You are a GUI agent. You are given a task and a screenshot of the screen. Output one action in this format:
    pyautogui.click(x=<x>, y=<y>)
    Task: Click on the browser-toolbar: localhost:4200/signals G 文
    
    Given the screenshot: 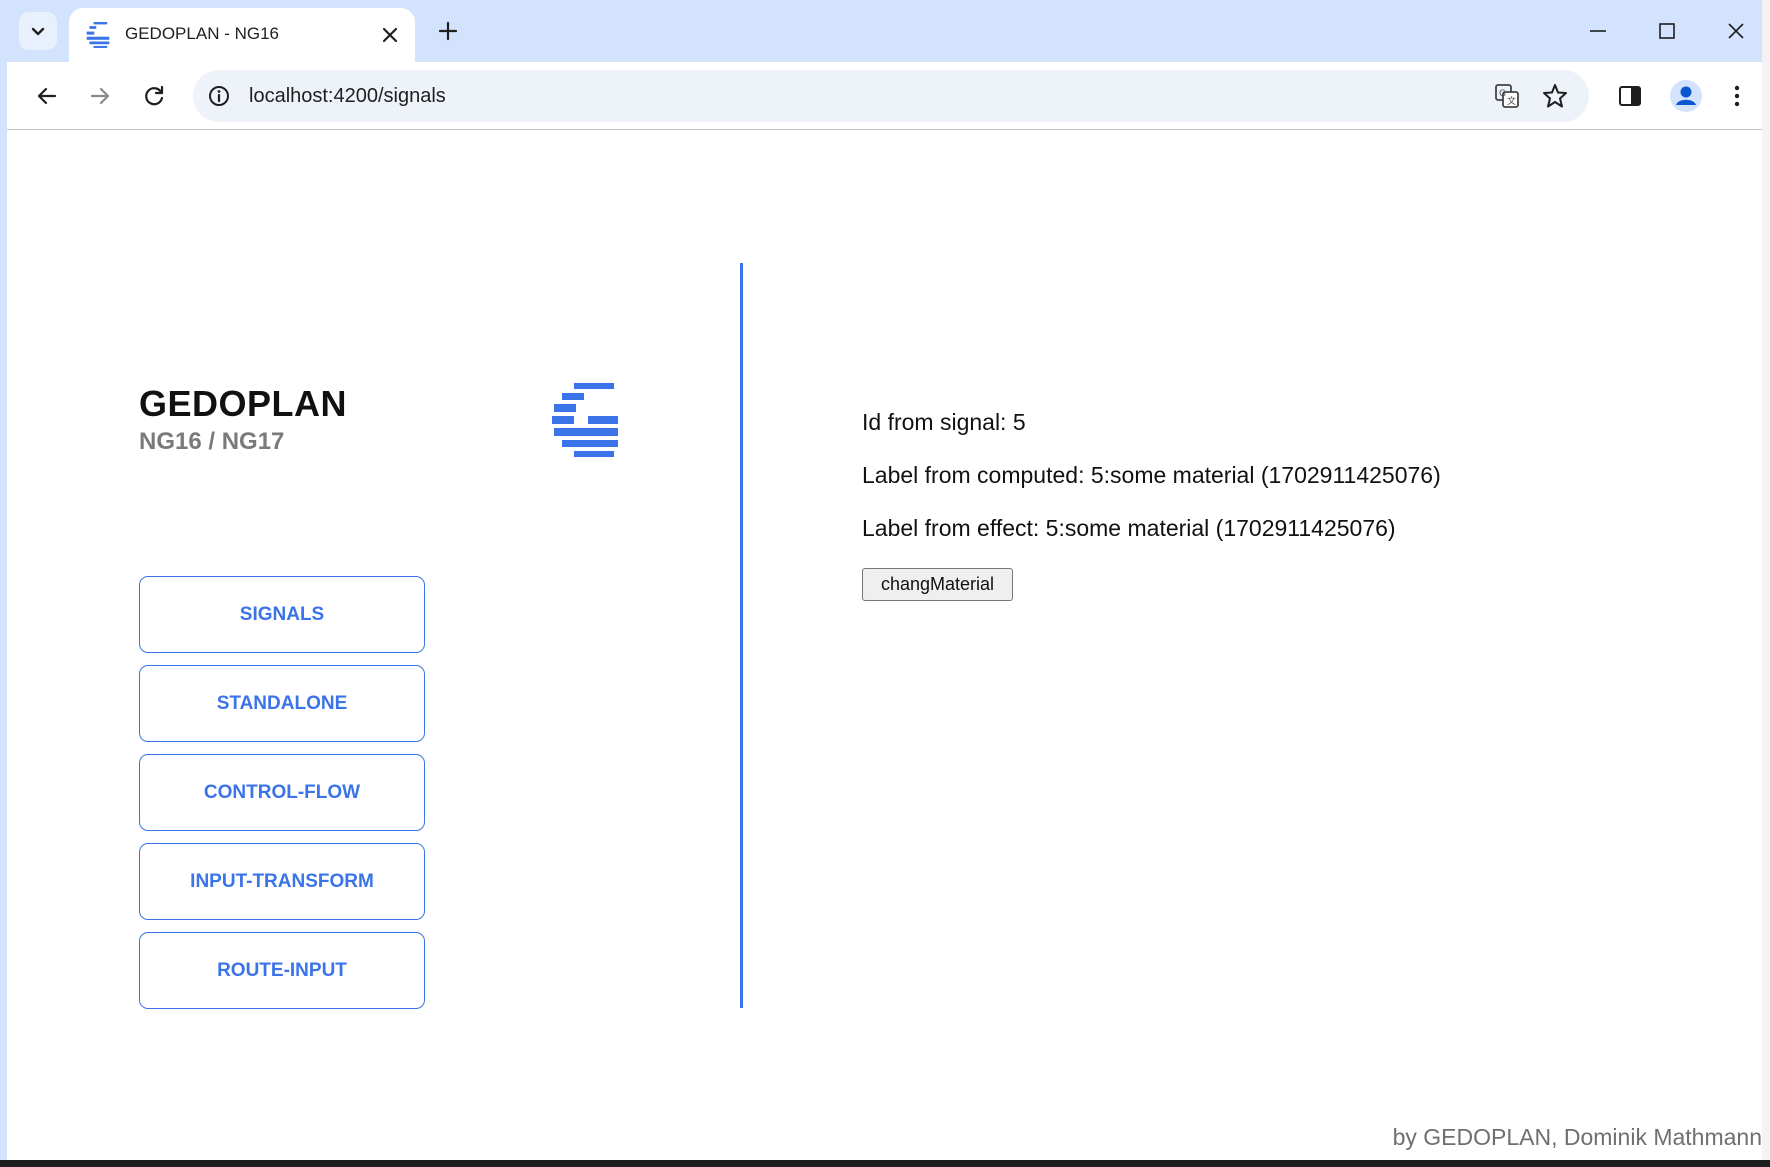 What is the action you would take?
    pyautogui.click(x=884, y=96)
    